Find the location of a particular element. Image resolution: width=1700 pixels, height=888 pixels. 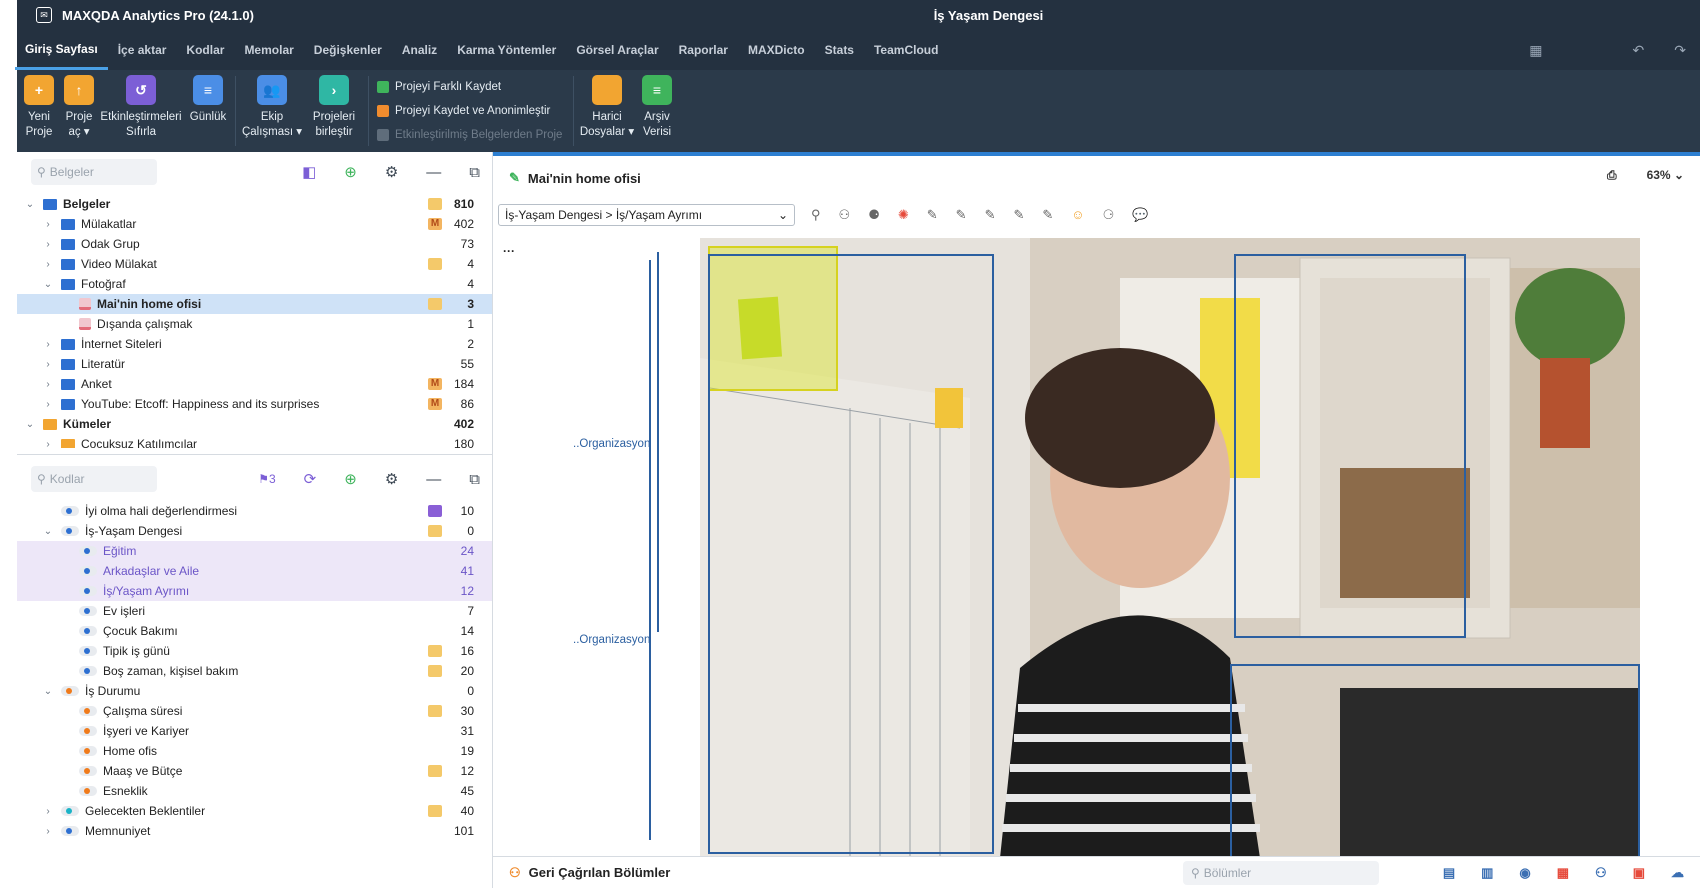

tab-10: Stats is located at coordinates (839, 50).